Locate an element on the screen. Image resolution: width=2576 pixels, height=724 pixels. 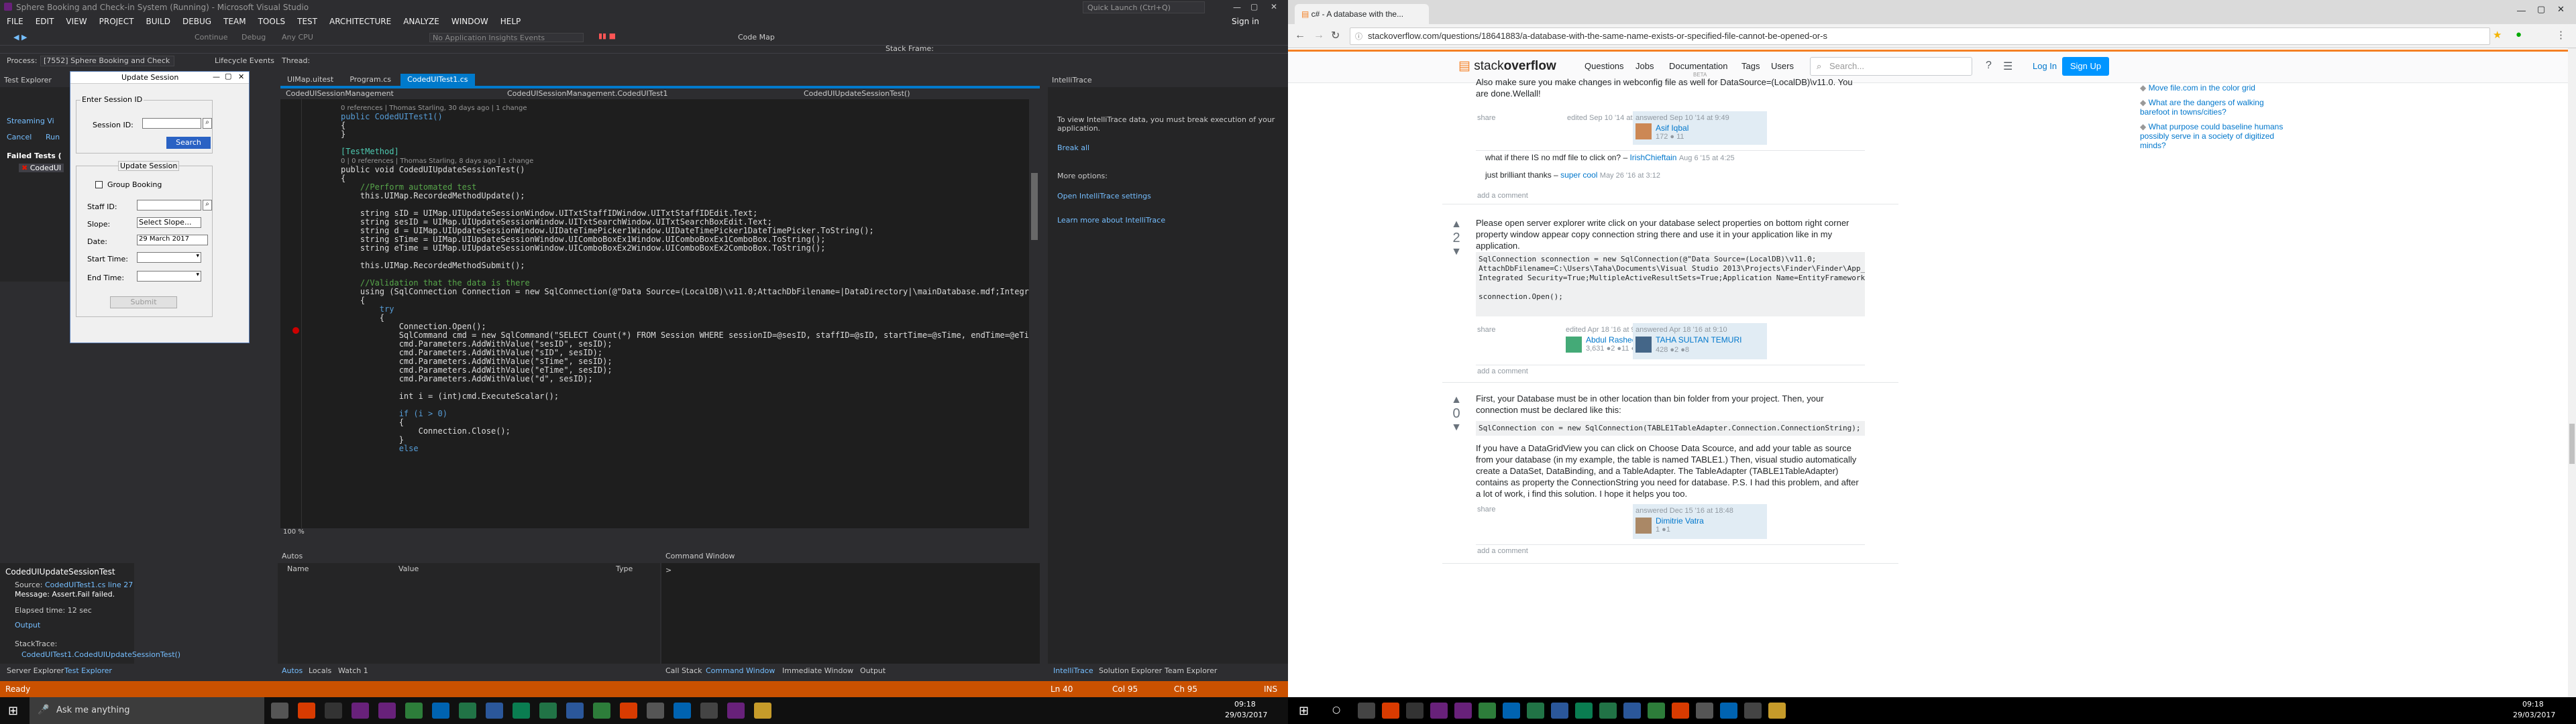
reload-icon: ↻ is located at coordinates (1335, 35).